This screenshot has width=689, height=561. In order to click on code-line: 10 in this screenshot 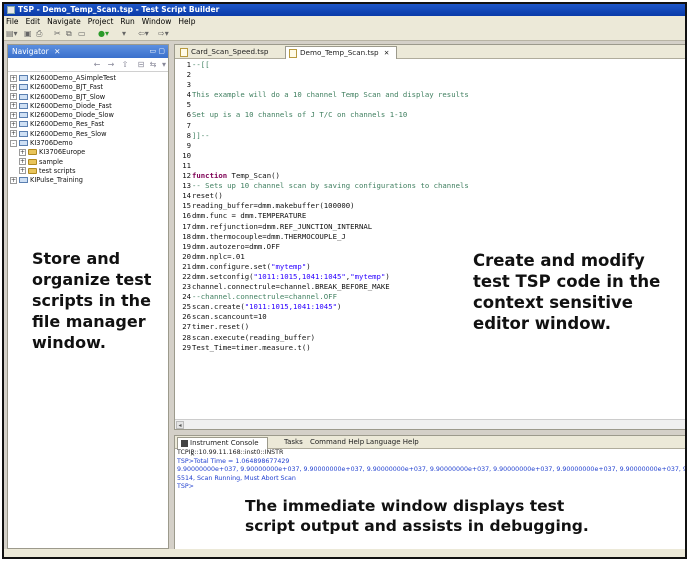, I will do `click(430, 156)`.